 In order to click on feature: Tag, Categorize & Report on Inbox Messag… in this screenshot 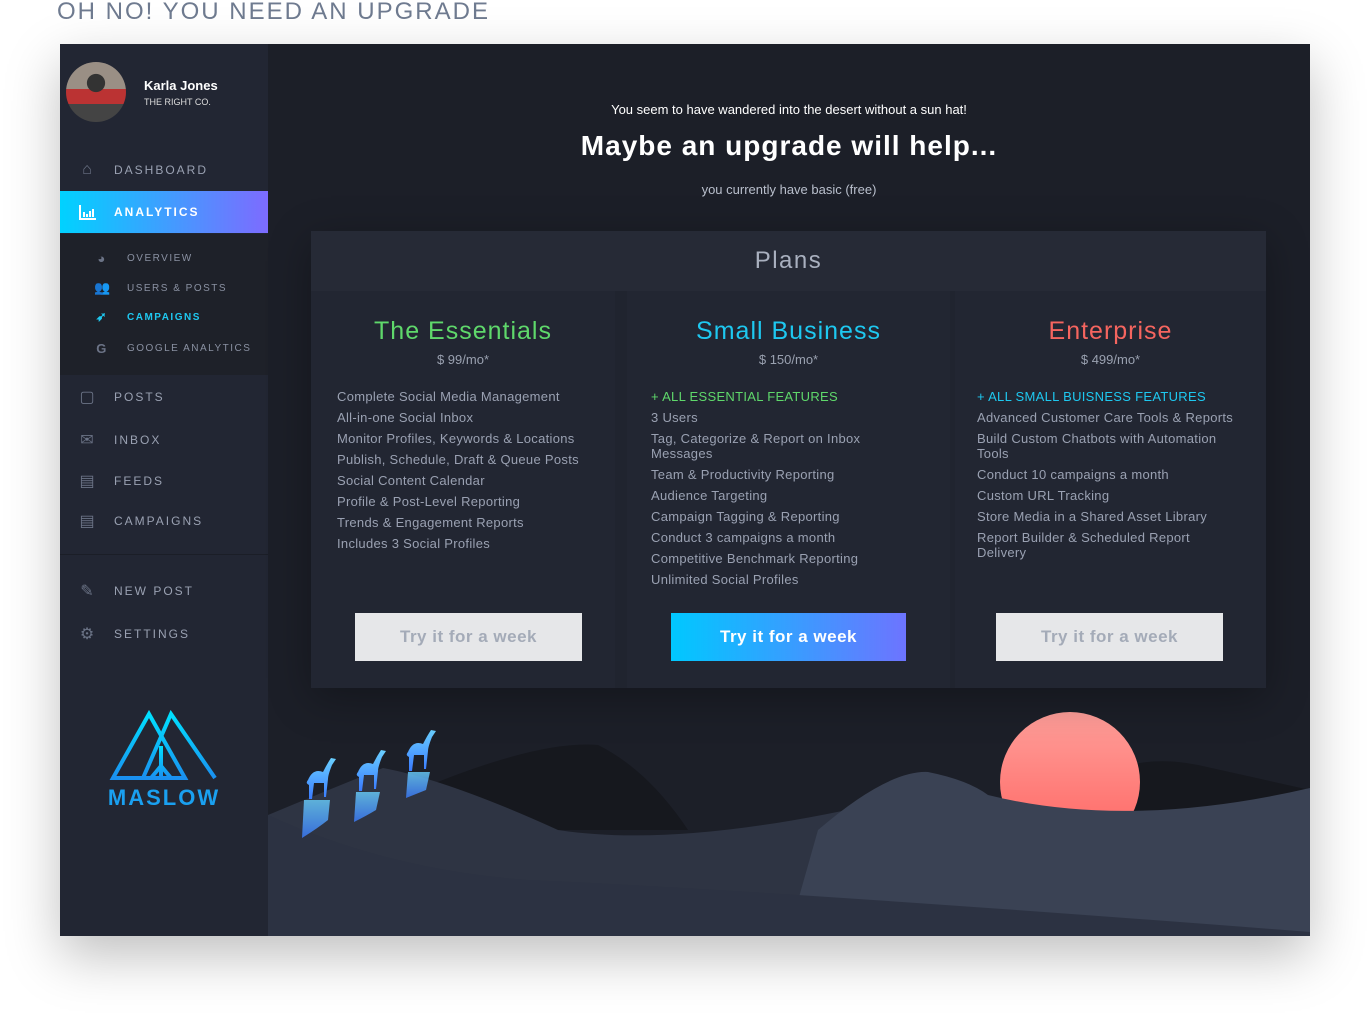, I will do `click(756, 446)`.